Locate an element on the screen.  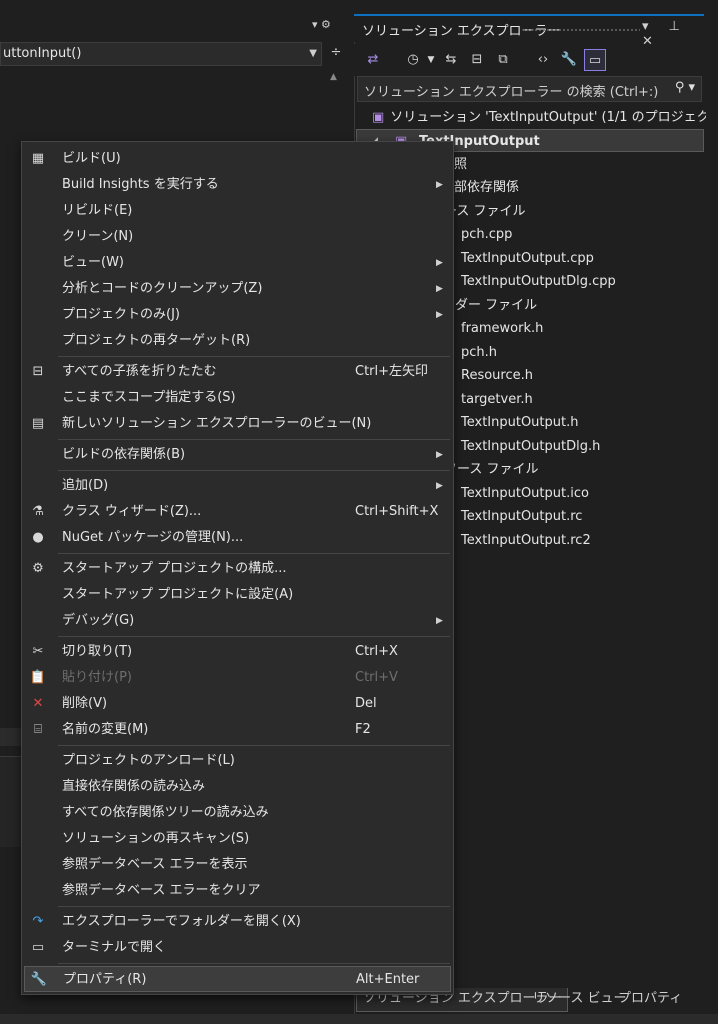
menu-item: プロジェクトのみ(J) ▶ is located at coordinates (237, 315).